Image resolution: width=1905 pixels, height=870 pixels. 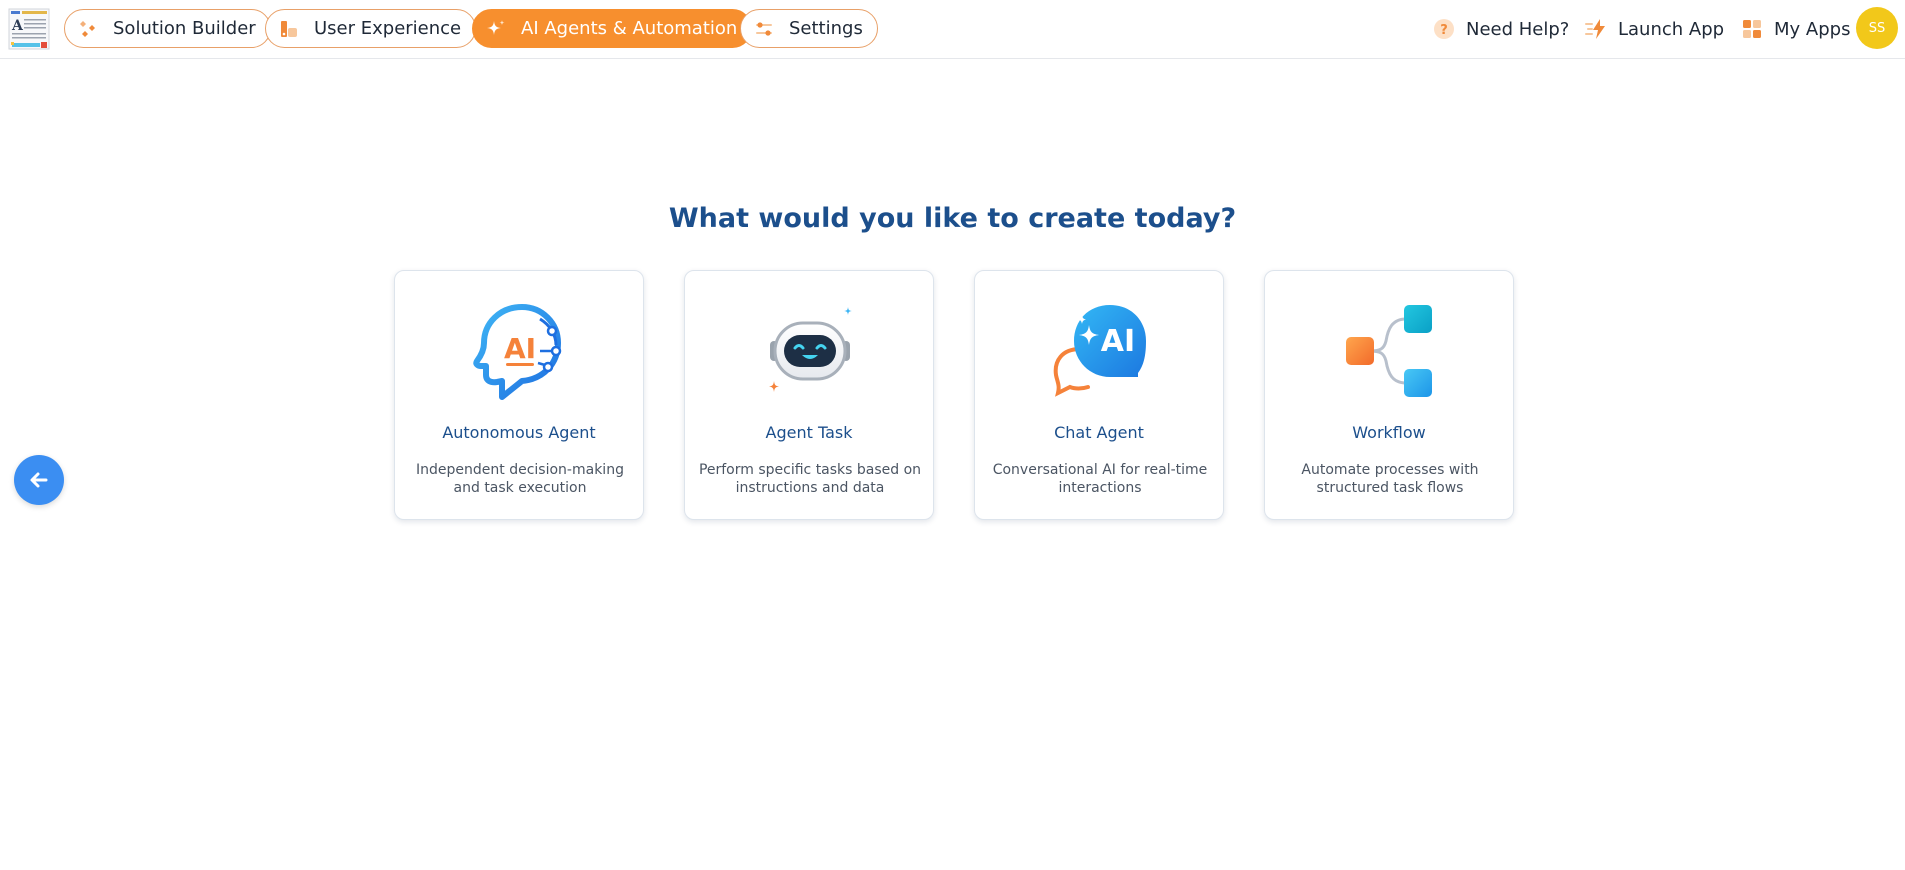 I want to click on tab-ai-agents-automation: AI Agents & Automation, so click(x=612, y=28).